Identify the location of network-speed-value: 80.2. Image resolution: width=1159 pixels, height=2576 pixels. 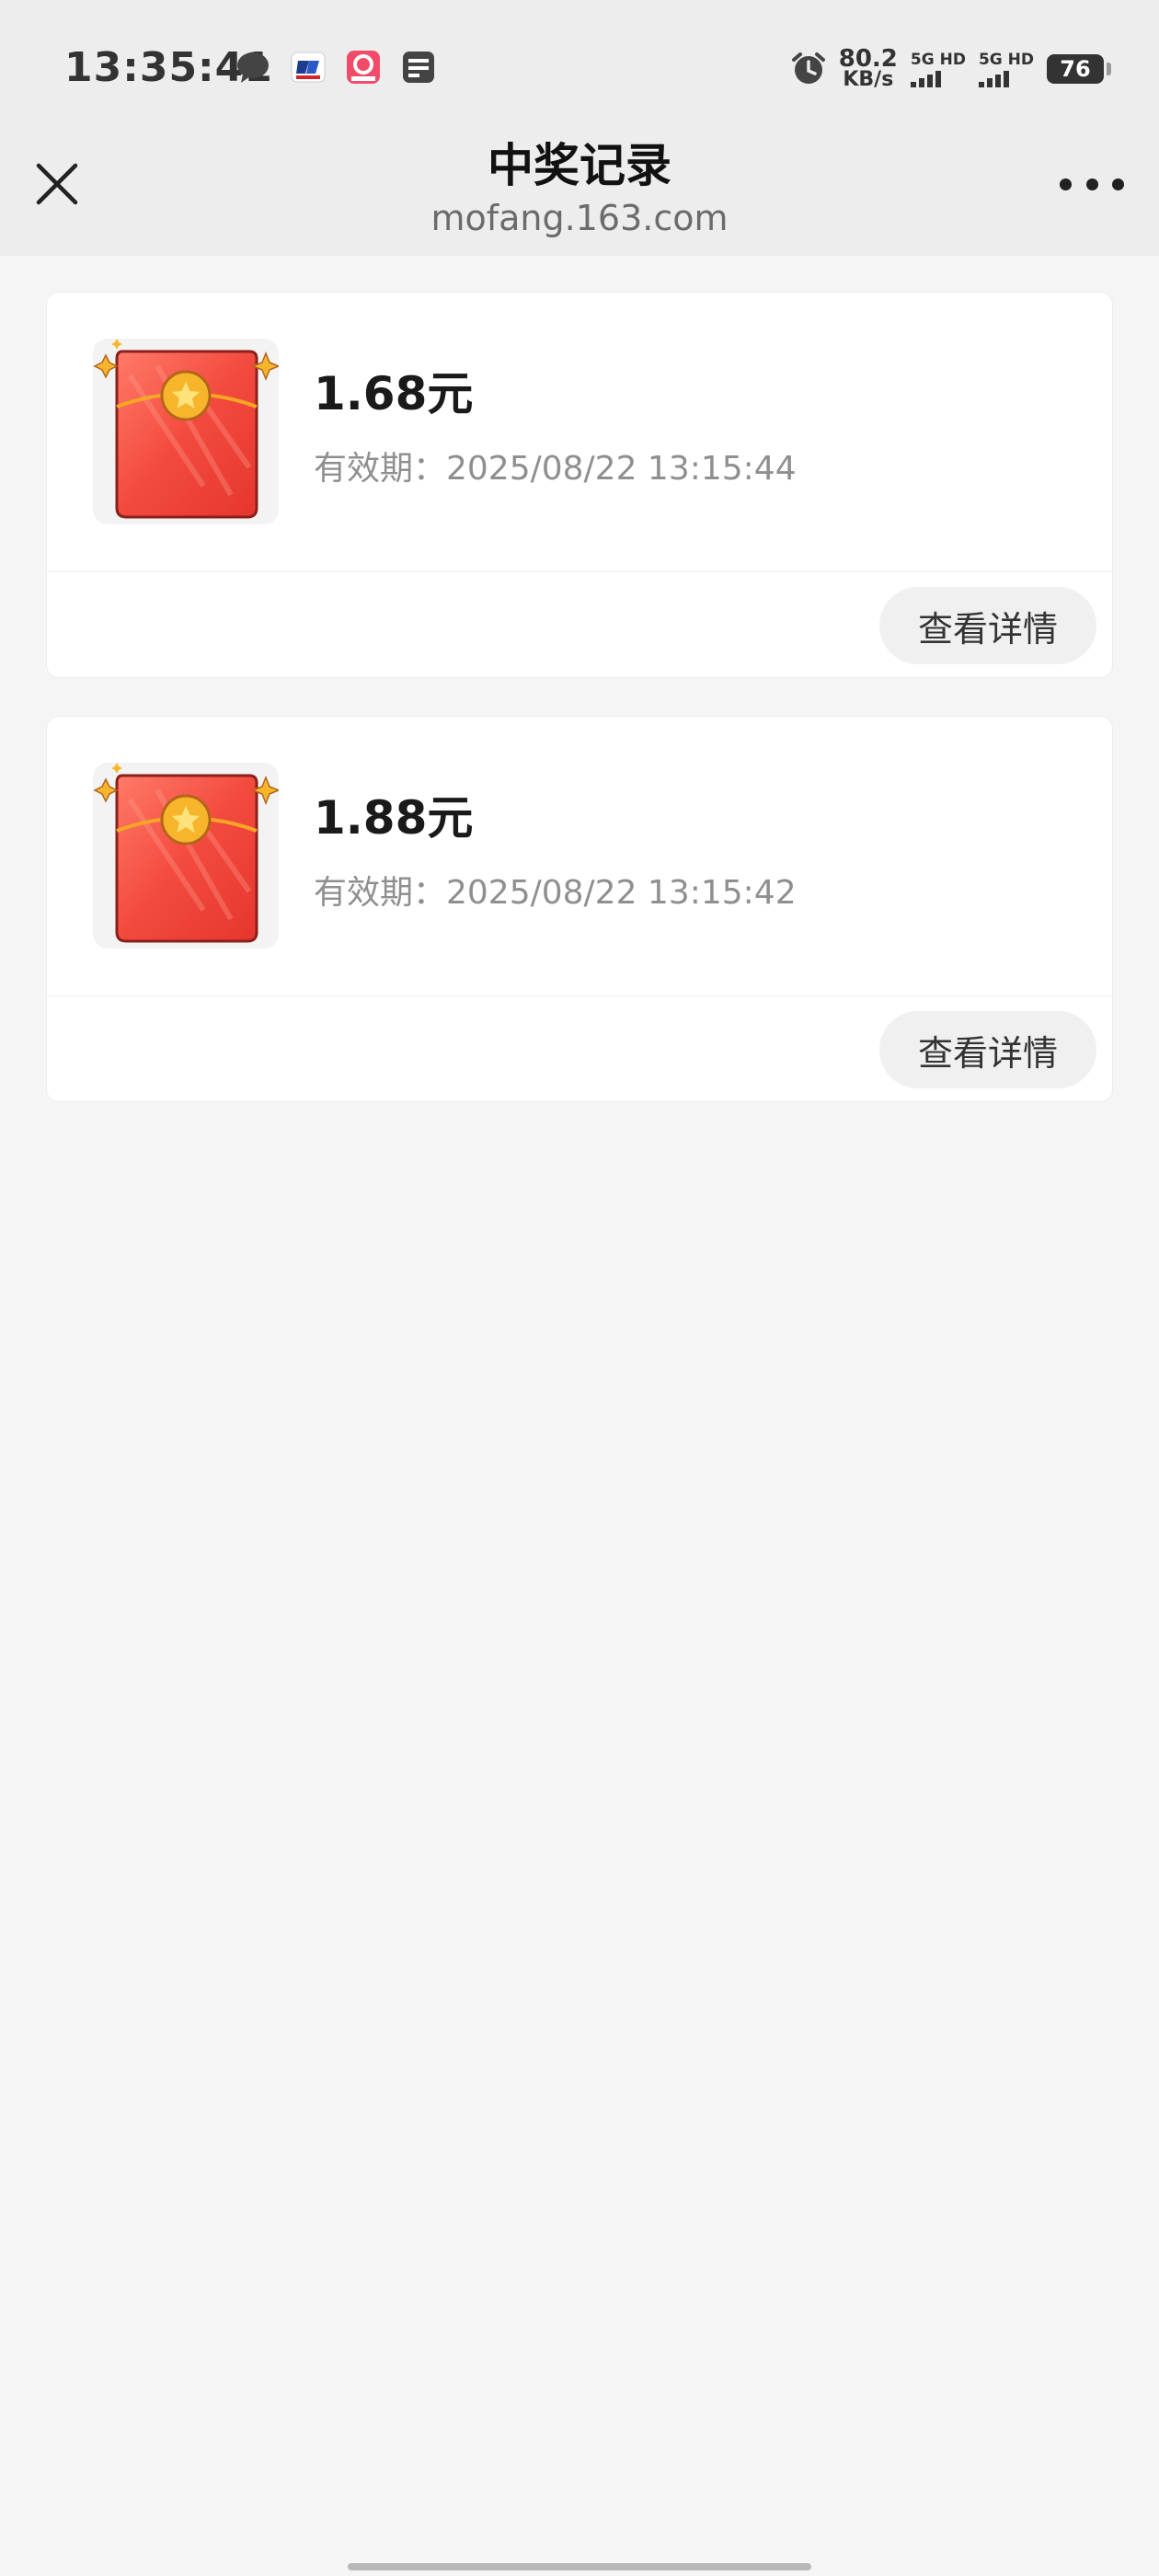
(868, 59).